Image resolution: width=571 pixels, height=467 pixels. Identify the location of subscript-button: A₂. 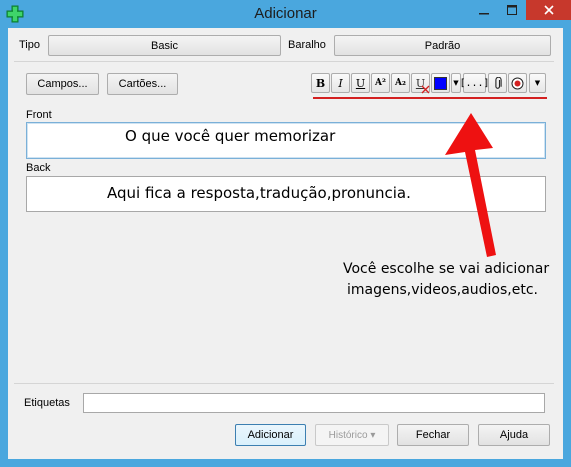
(400, 83).